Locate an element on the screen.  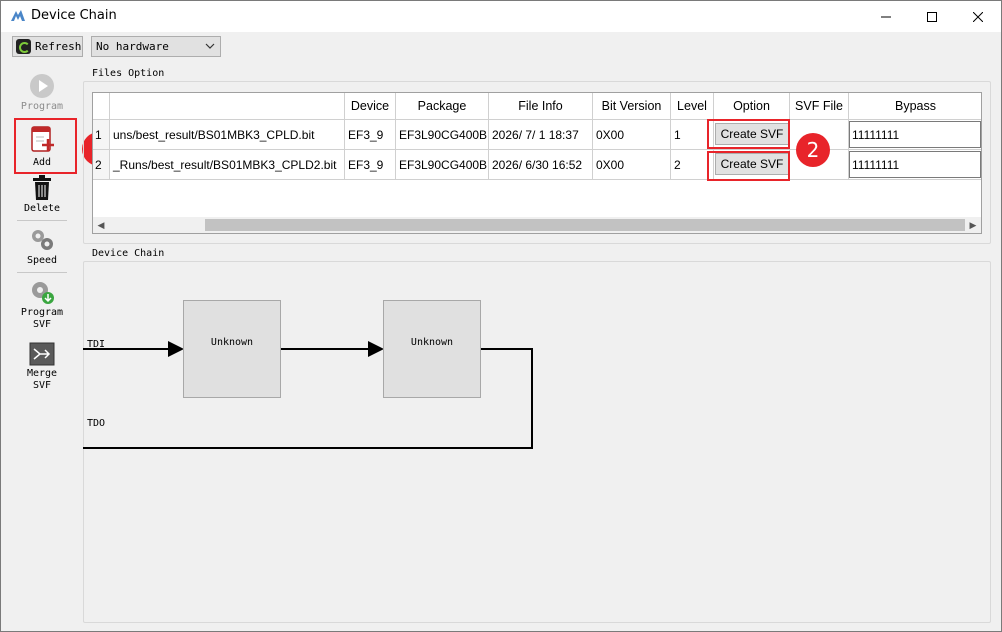
chain-wires is located at coordinates (308, 395).